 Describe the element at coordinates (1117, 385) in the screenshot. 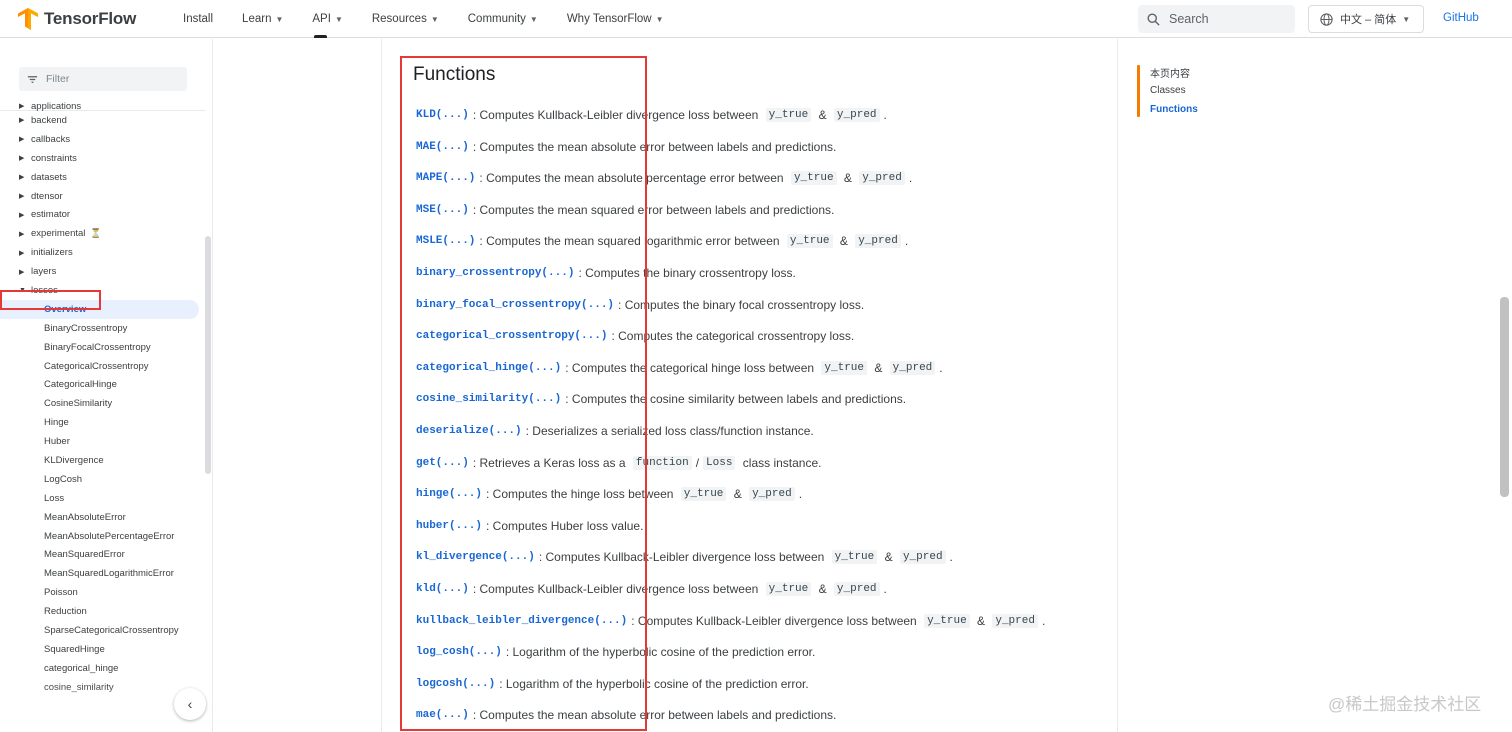

I see `content-right-border` at that location.